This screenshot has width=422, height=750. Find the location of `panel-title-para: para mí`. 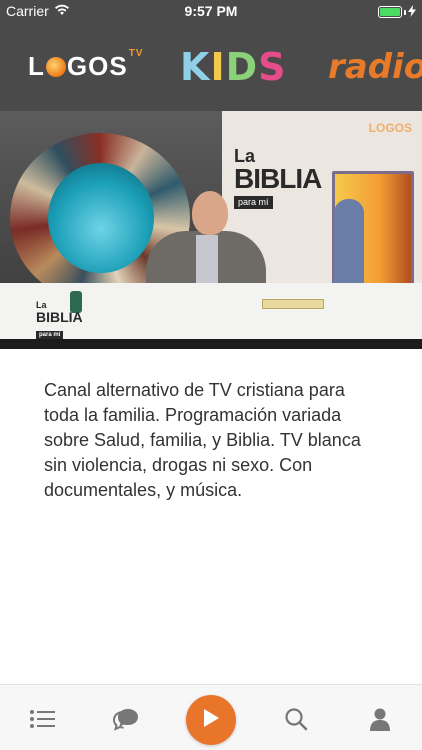

panel-title-para: para mí is located at coordinates (253, 202).